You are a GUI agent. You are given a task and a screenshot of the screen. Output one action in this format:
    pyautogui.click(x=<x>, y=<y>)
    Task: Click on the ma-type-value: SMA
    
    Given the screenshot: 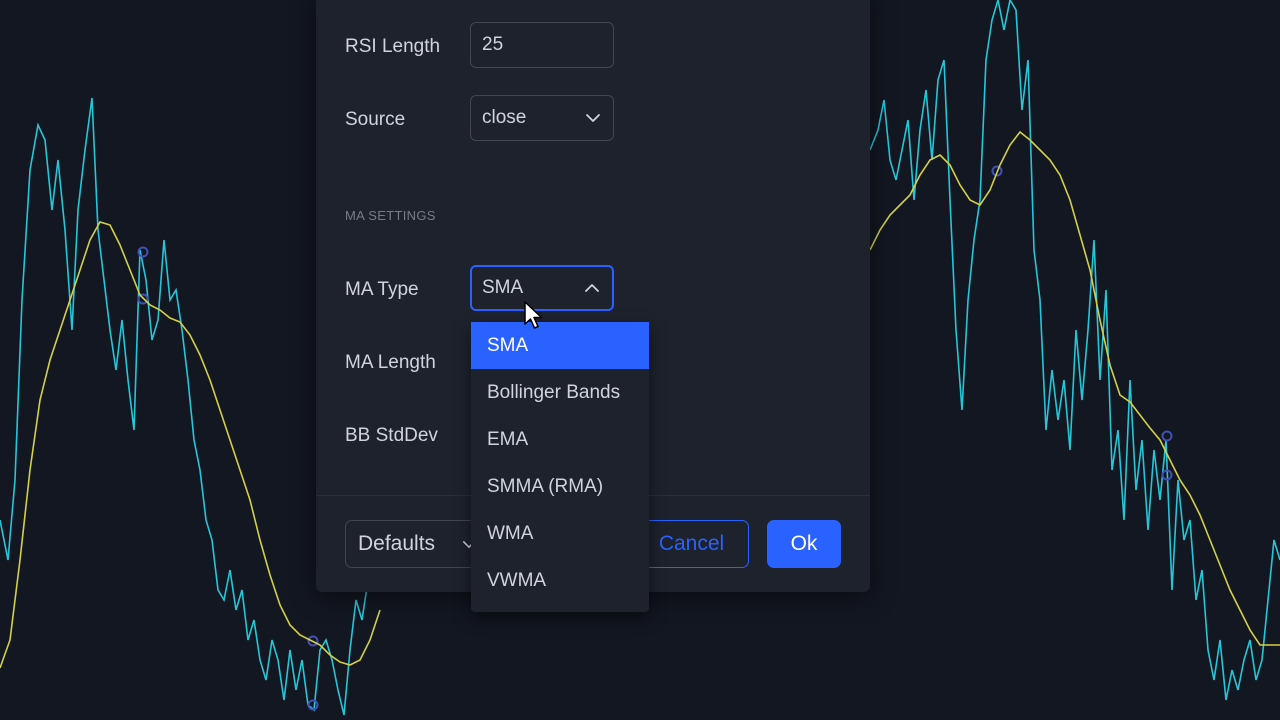 What is the action you would take?
    pyautogui.click(x=503, y=287)
    